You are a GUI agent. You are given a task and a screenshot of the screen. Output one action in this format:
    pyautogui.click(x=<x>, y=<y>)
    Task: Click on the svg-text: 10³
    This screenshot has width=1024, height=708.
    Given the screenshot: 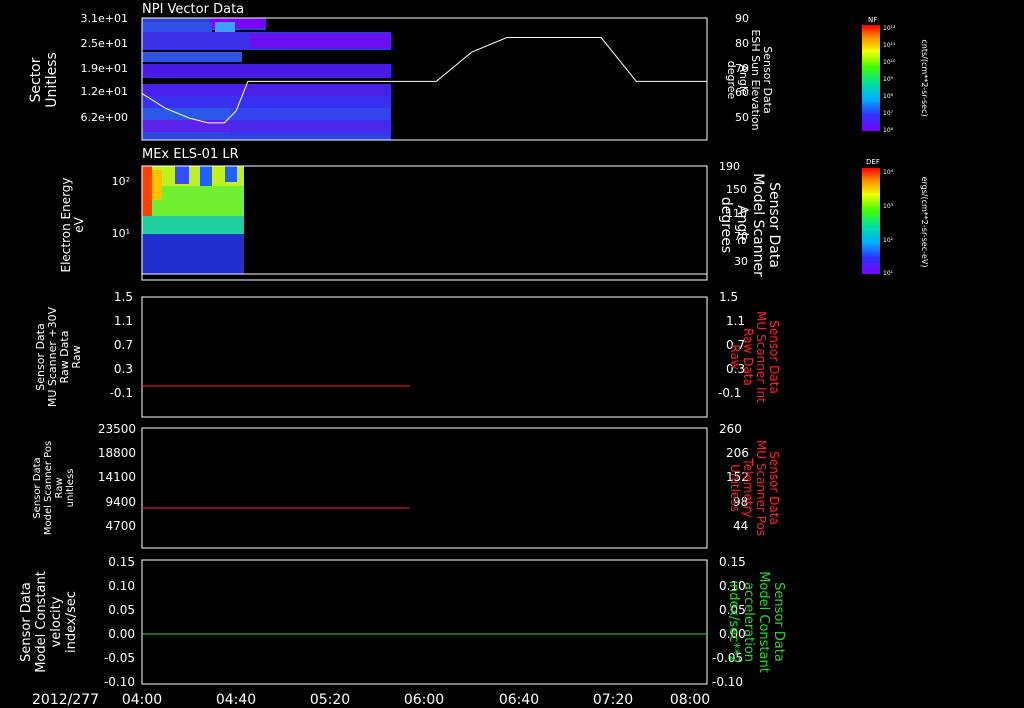 What is the action you would take?
    pyautogui.click(x=888, y=206)
    